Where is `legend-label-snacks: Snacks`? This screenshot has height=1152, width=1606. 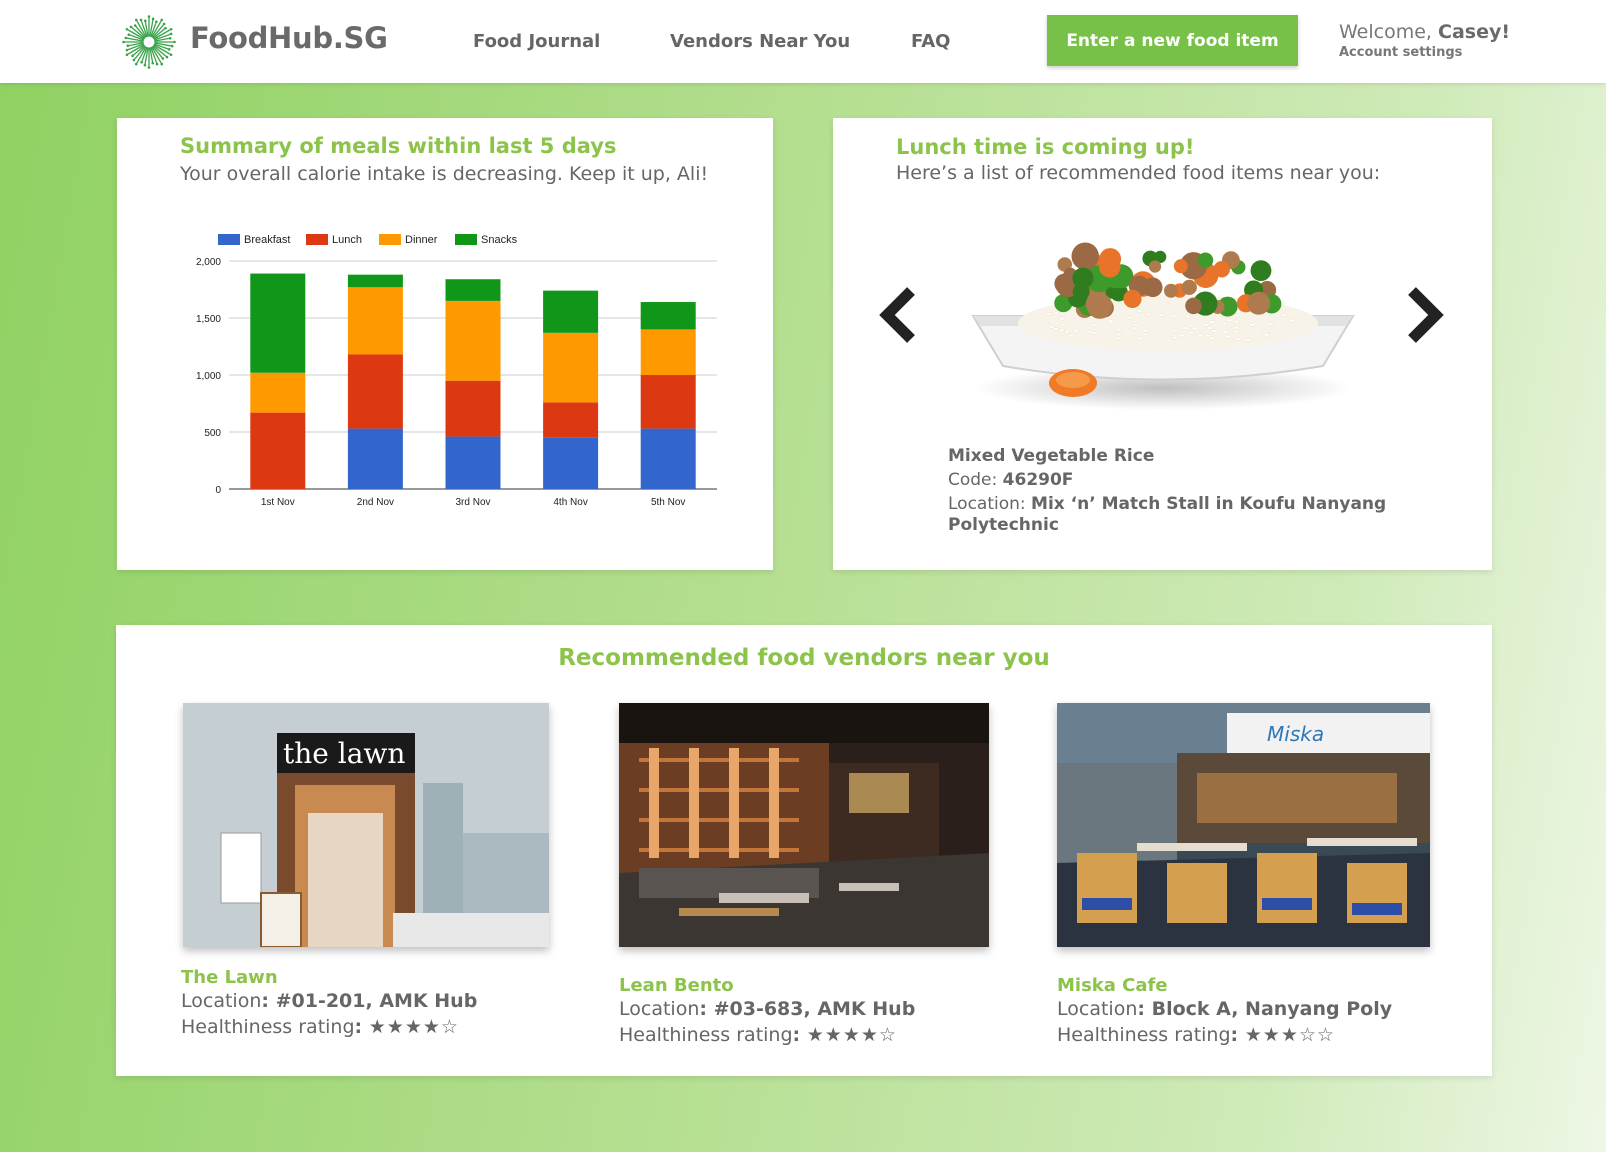
legend-label-snacks: Snacks is located at coordinates (499, 240).